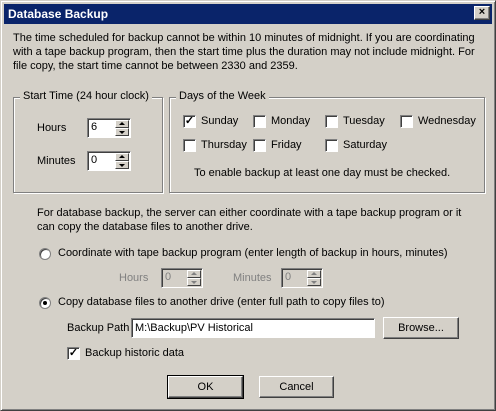 The height and width of the screenshot is (411, 496). Describe the element at coordinates (182, 278) in the screenshot. I see `tape-hours-spinner: 0` at that location.